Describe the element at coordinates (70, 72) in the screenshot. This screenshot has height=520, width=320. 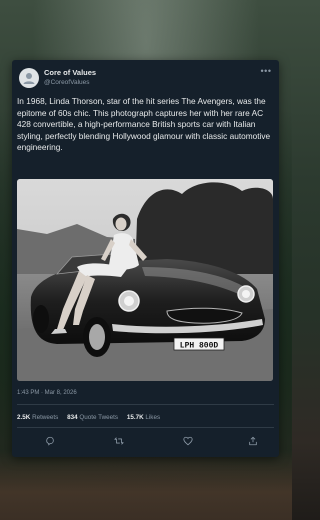
I see `display-name: Core of Values` at that location.